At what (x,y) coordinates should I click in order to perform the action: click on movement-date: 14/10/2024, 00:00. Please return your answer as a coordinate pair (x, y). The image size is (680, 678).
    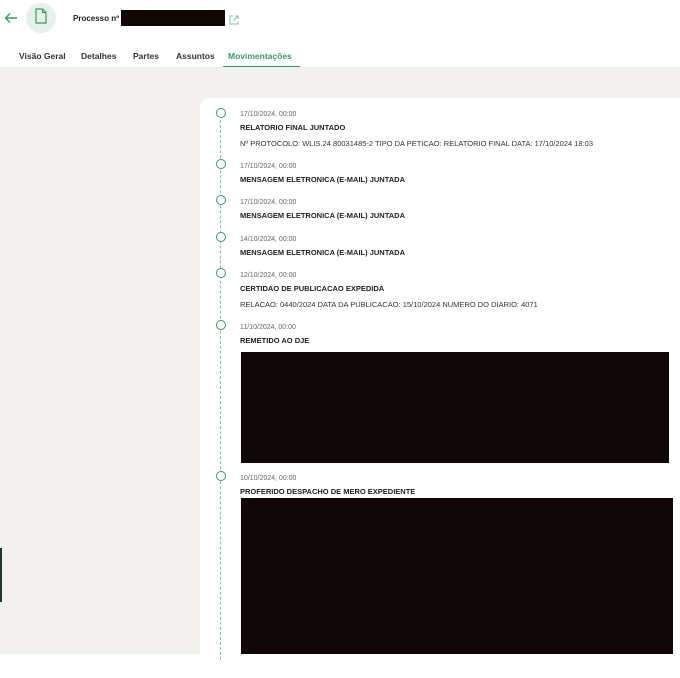
    Looking at the image, I should click on (268, 239).